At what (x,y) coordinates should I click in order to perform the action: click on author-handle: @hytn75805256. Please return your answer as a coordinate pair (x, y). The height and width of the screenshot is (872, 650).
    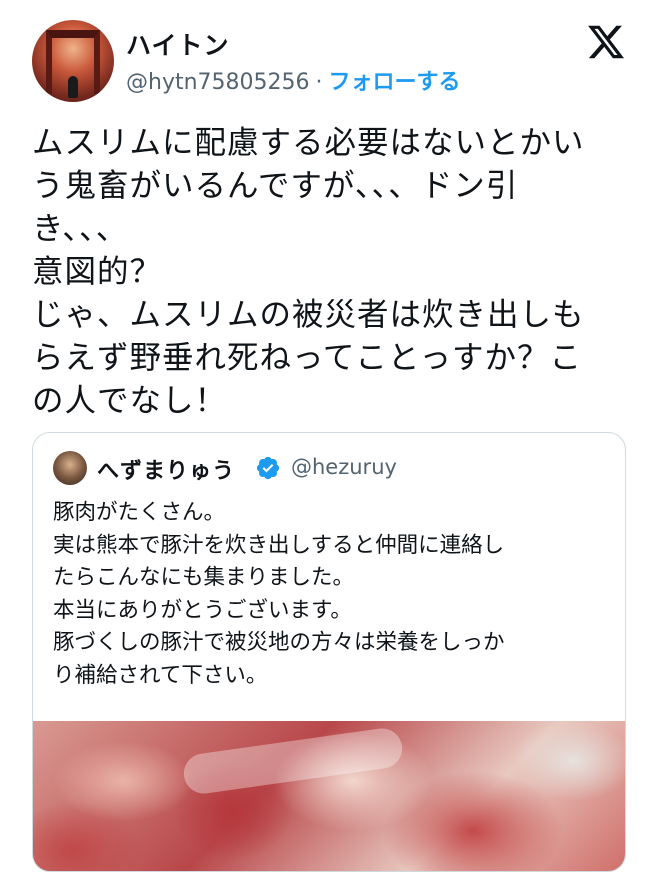
    Looking at the image, I should click on (218, 82).